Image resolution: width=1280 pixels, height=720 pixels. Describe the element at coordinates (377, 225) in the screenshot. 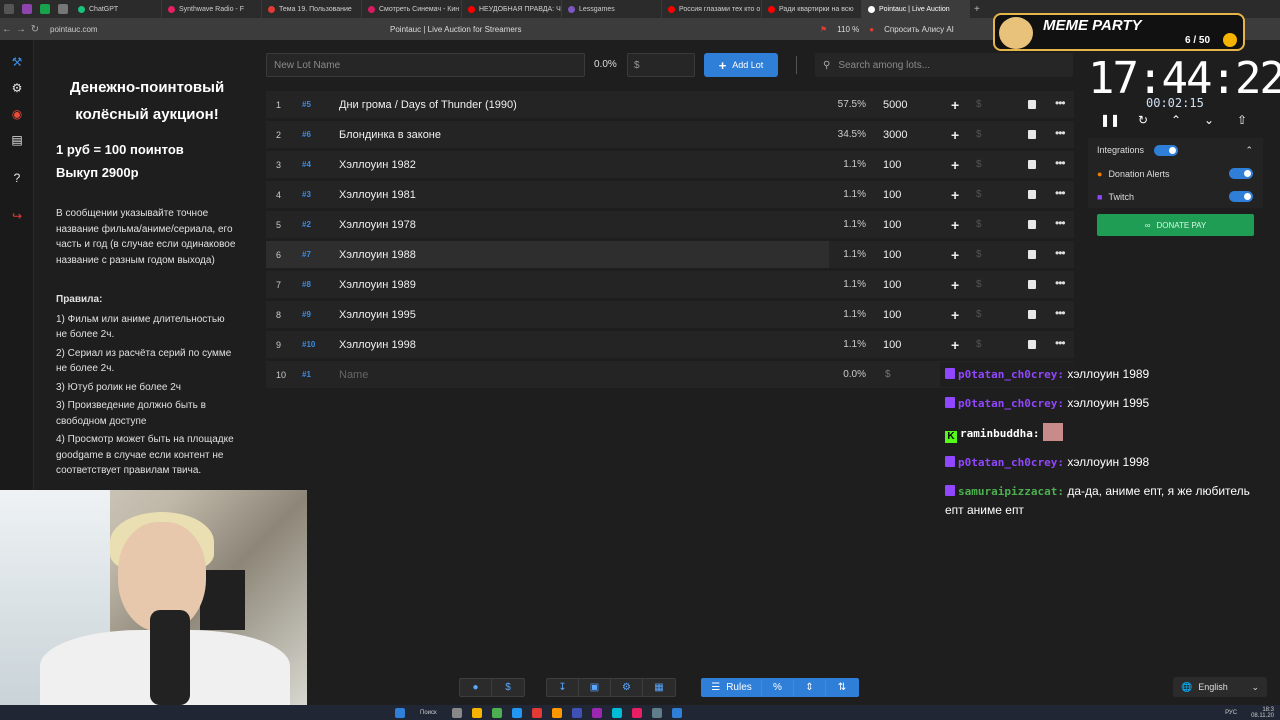

I see `lot-name: Хэллоуин 1978` at that location.